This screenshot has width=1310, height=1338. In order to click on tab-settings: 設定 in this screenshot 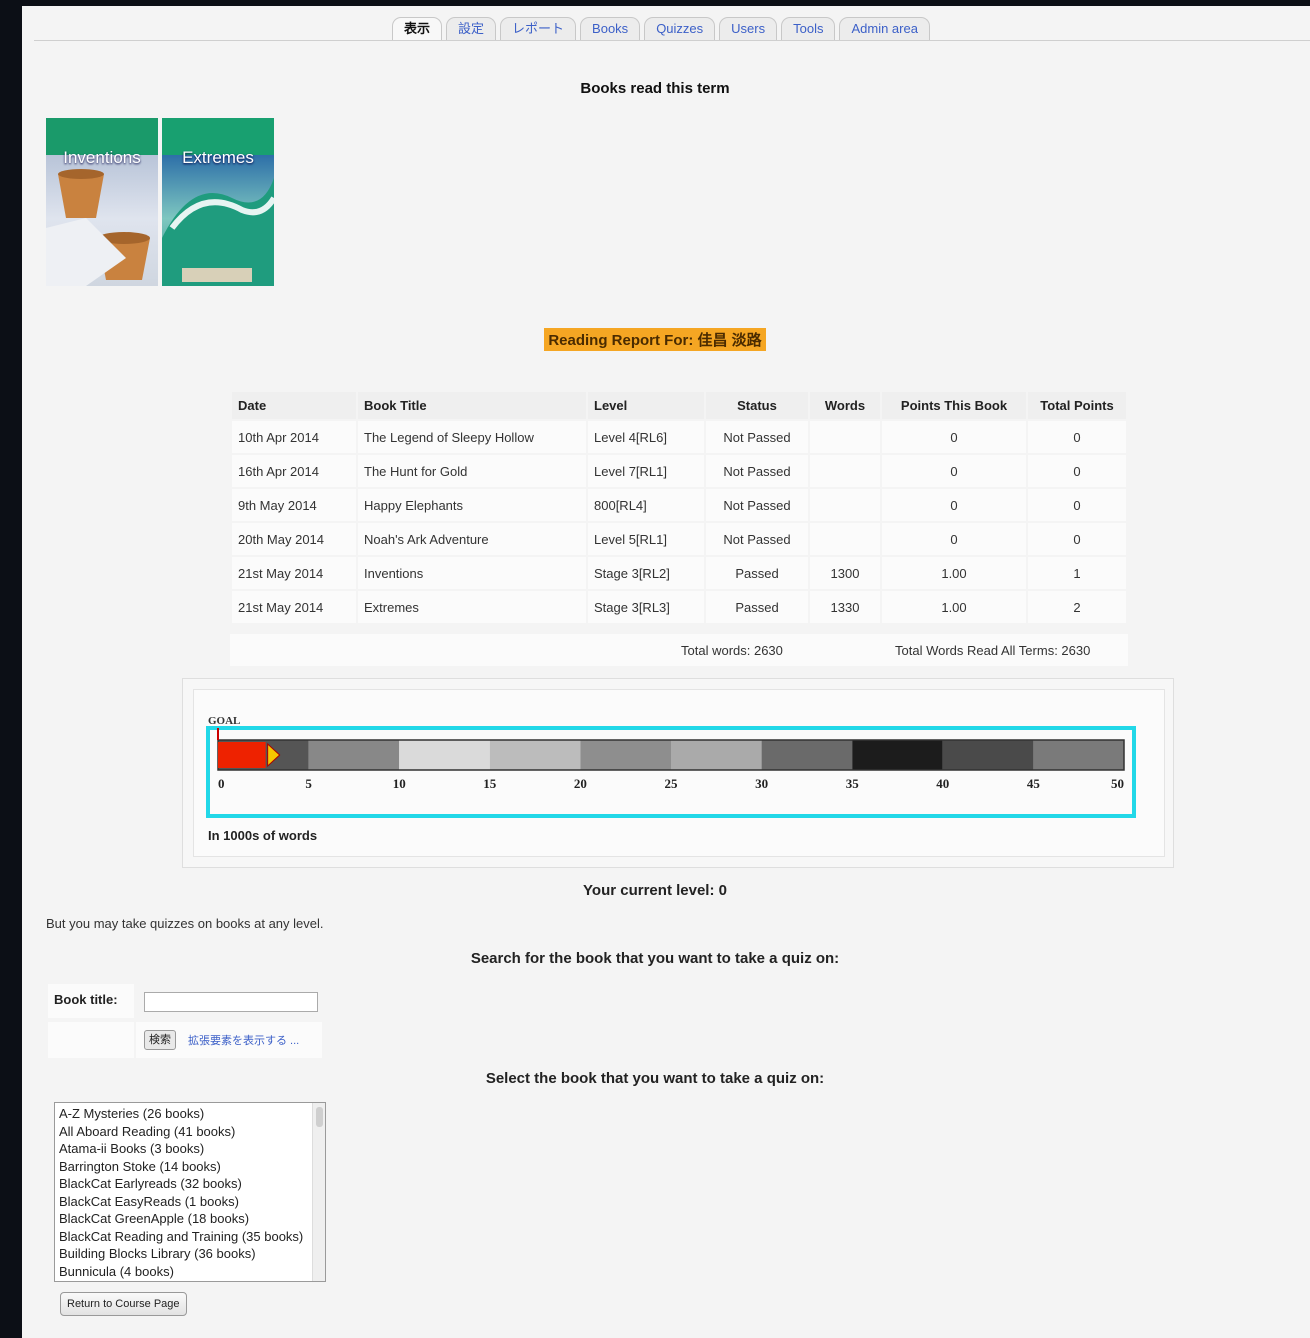, I will do `click(471, 28)`.